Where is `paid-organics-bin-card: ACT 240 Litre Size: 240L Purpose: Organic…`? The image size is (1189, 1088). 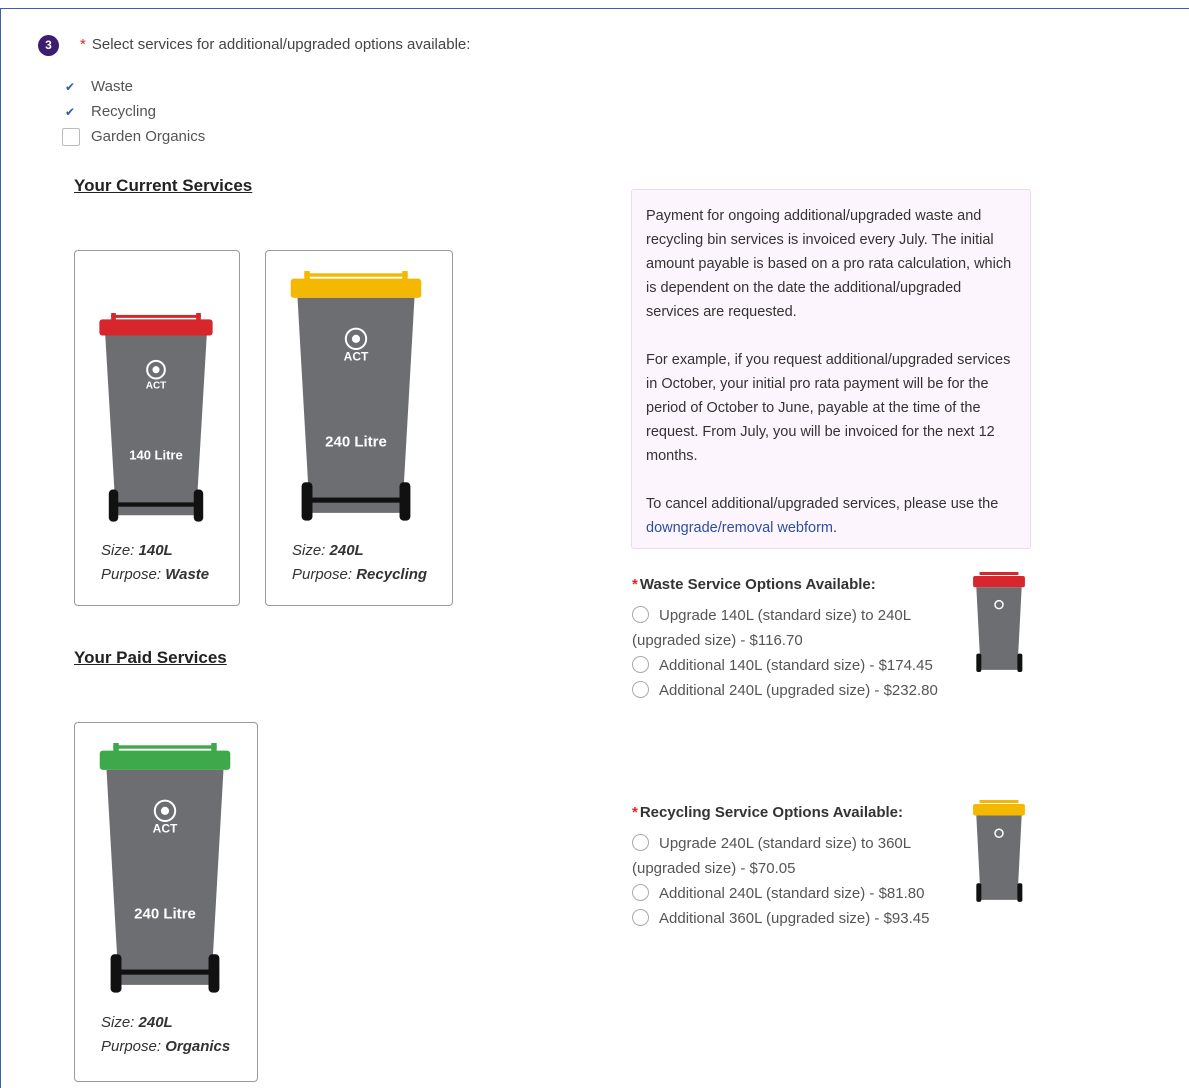
paid-organics-bin-card: ACT 240 Litre Size: 240L Purpose: Organic… is located at coordinates (166, 902).